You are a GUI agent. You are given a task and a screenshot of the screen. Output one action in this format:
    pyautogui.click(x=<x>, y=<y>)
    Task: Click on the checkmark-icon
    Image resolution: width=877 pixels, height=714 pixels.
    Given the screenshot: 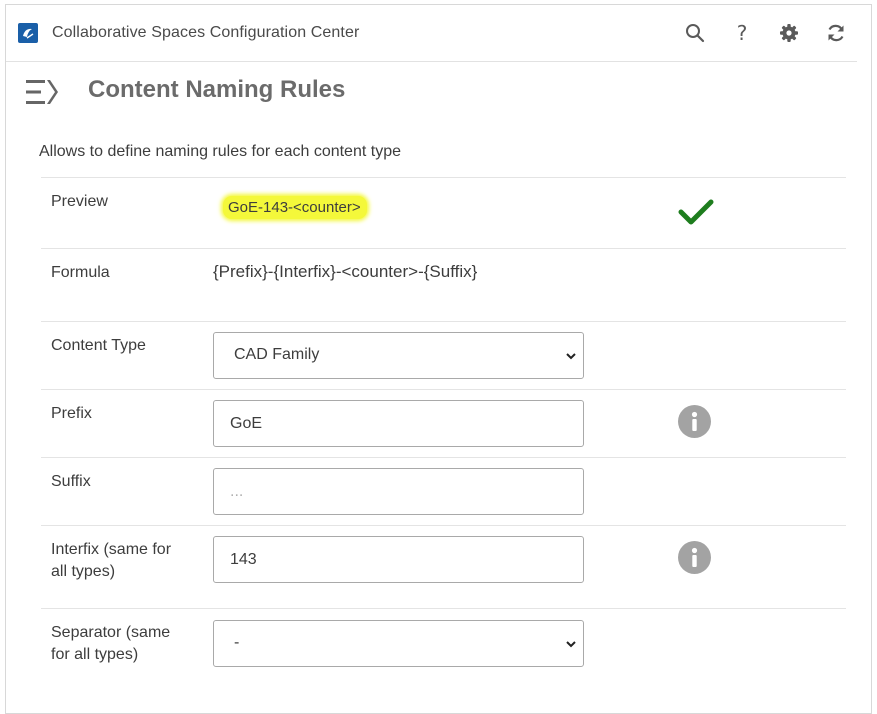 What is the action you would take?
    pyautogui.click(x=696, y=212)
    